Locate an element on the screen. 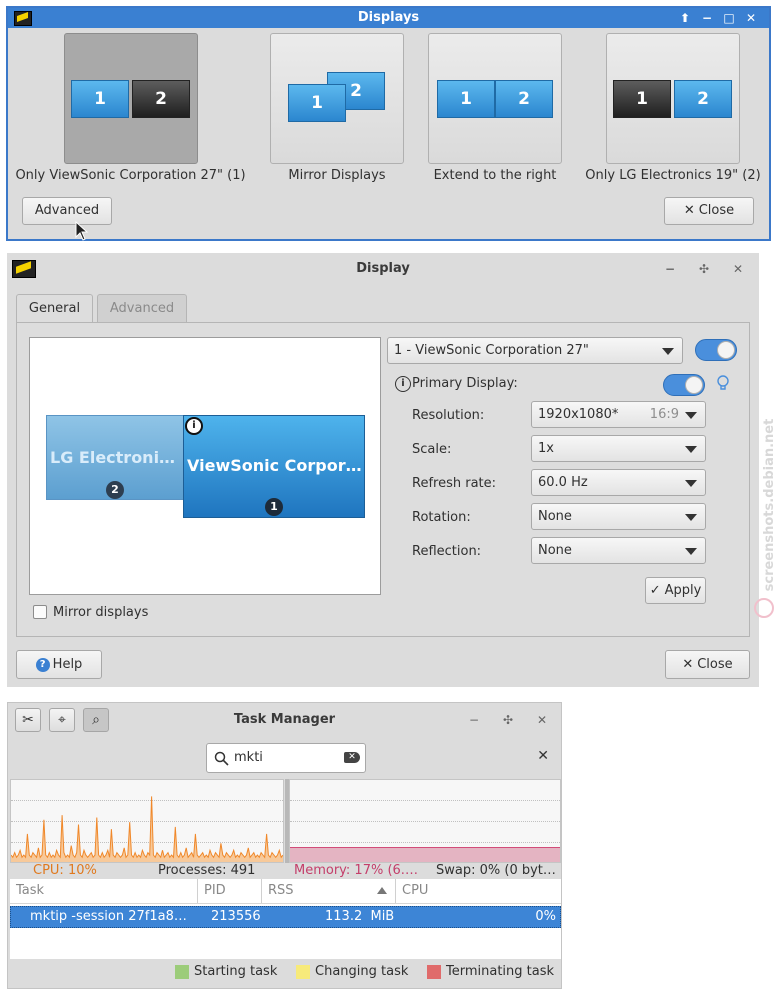  primary-marker-icon: i is located at coordinates (194, 426).